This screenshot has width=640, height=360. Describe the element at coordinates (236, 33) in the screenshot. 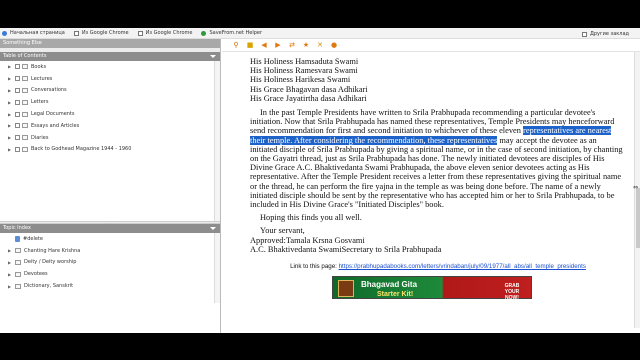

I see `bookmark-label: SaveFrom.net Helper` at that location.